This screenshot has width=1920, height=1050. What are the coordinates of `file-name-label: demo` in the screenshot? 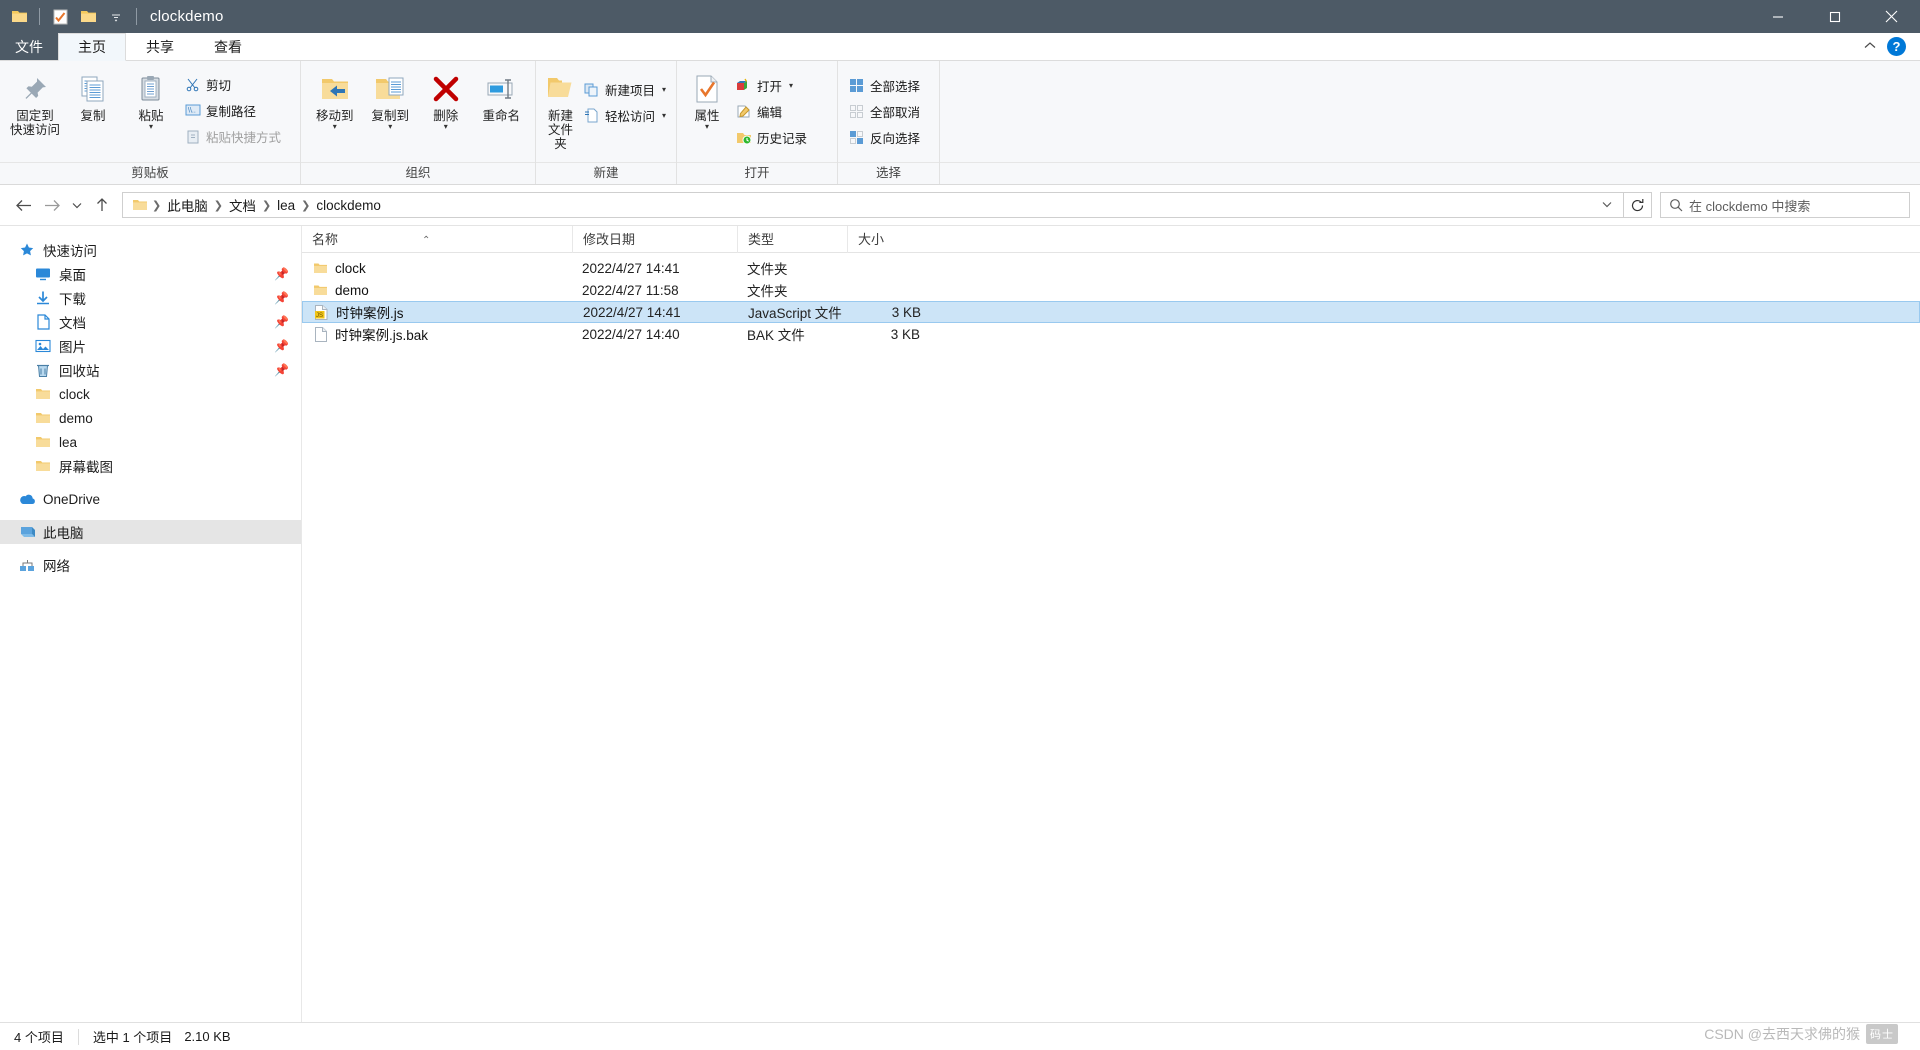 It's located at (352, 290).